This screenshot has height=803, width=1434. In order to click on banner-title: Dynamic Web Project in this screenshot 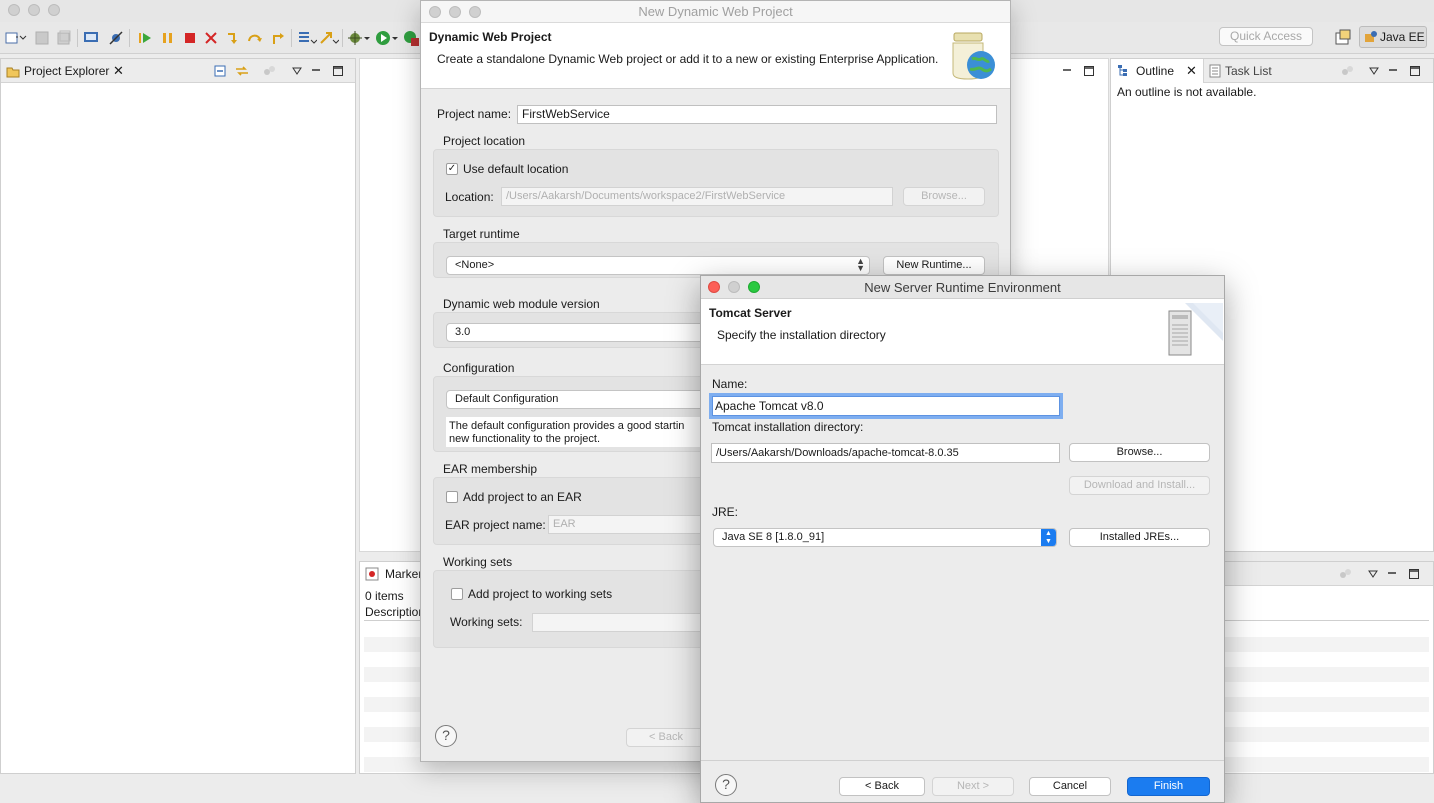, I will do `click(490, 37)`.